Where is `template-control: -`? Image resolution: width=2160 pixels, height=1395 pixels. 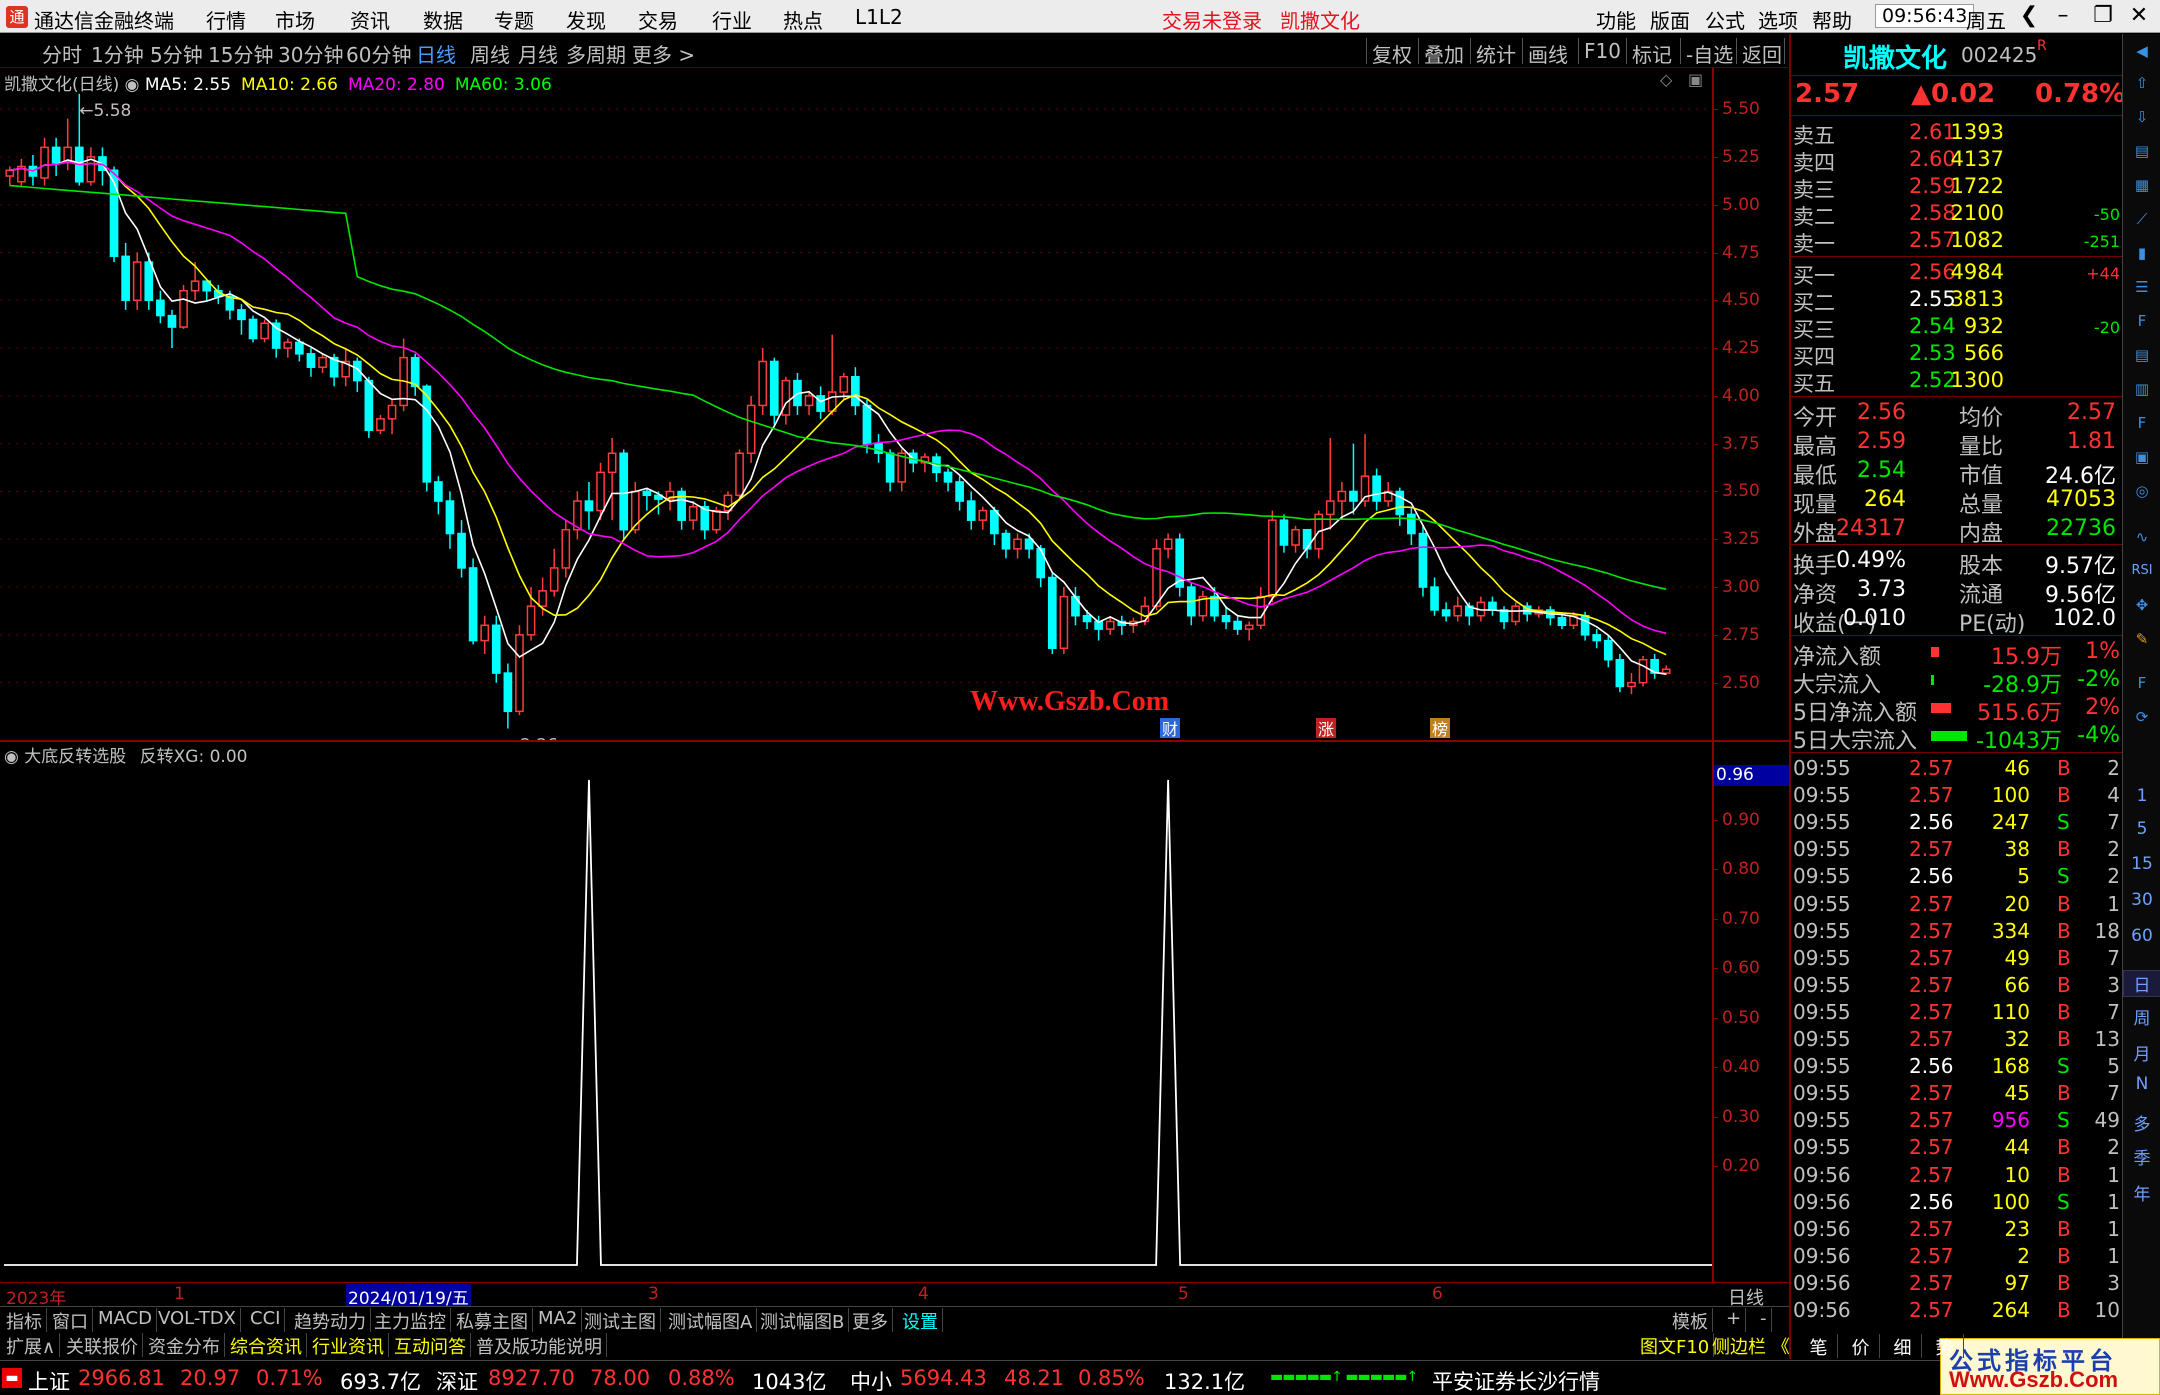 template-control: - is located at coordinates (1764, 1320).